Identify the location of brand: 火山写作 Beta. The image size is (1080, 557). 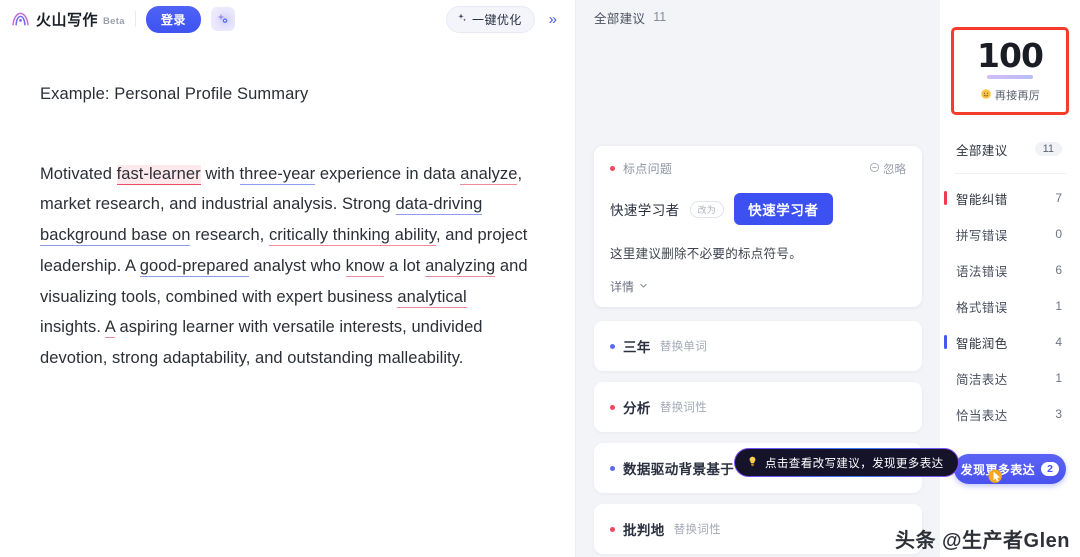
(67, 19).